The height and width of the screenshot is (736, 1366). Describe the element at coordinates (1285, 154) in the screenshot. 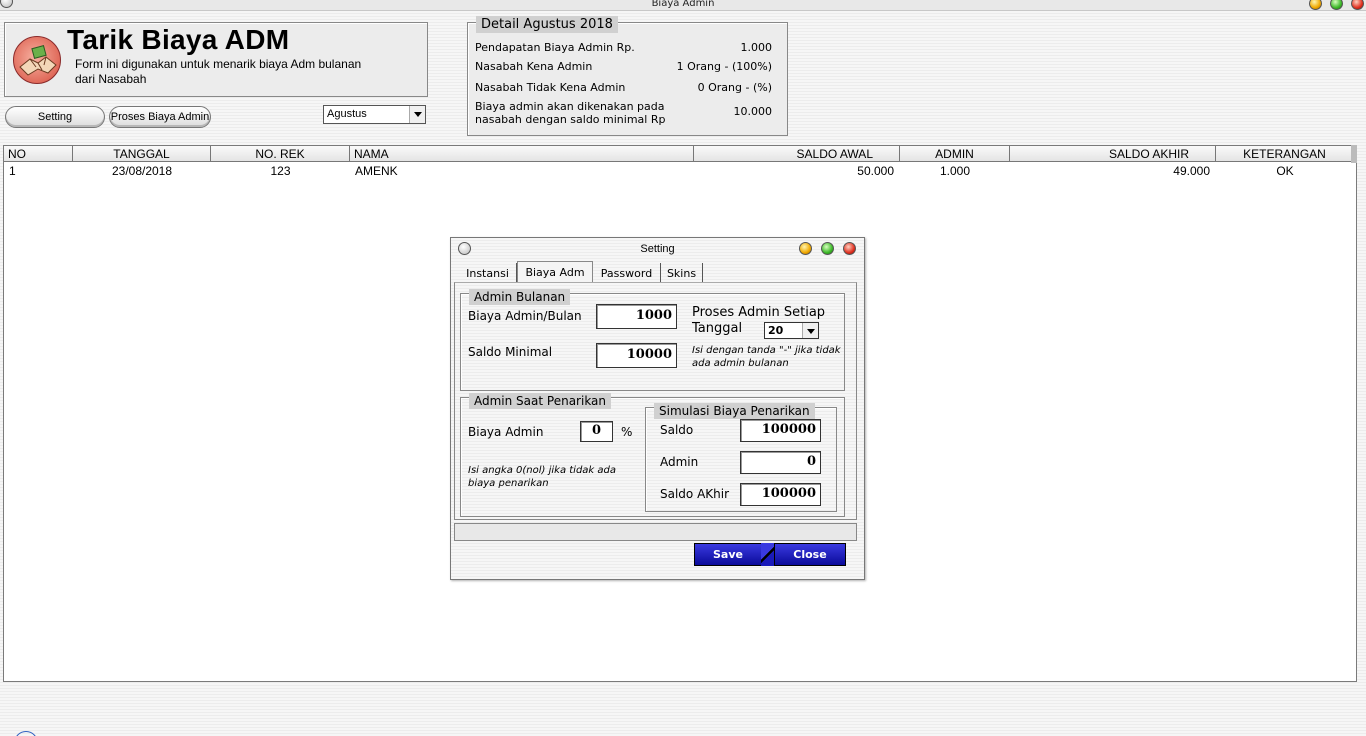

I see `col-keterangan: KETERANGAN` at that location.